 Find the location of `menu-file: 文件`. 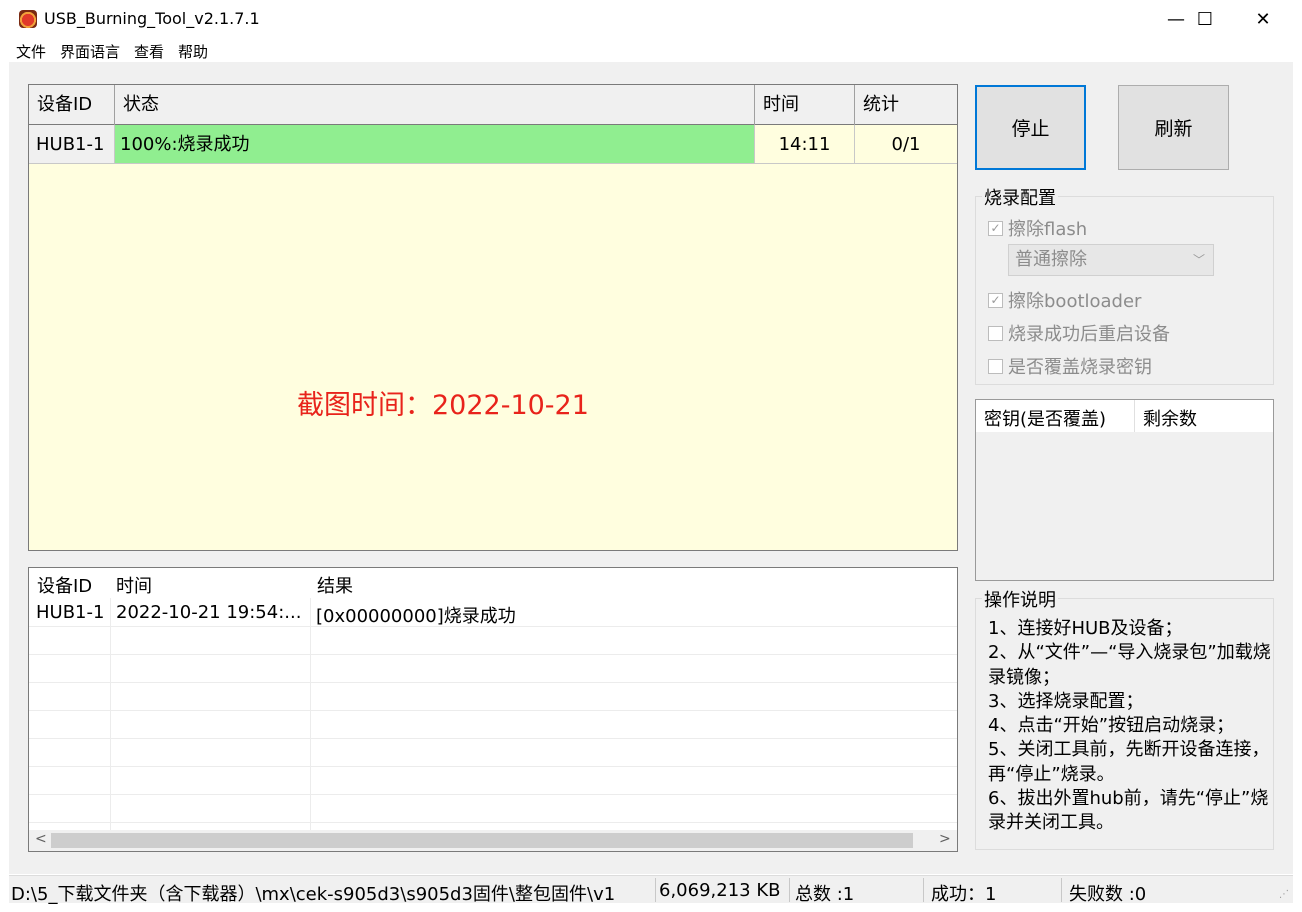

menu-file: 文件 is located at coordinates (31, 51).